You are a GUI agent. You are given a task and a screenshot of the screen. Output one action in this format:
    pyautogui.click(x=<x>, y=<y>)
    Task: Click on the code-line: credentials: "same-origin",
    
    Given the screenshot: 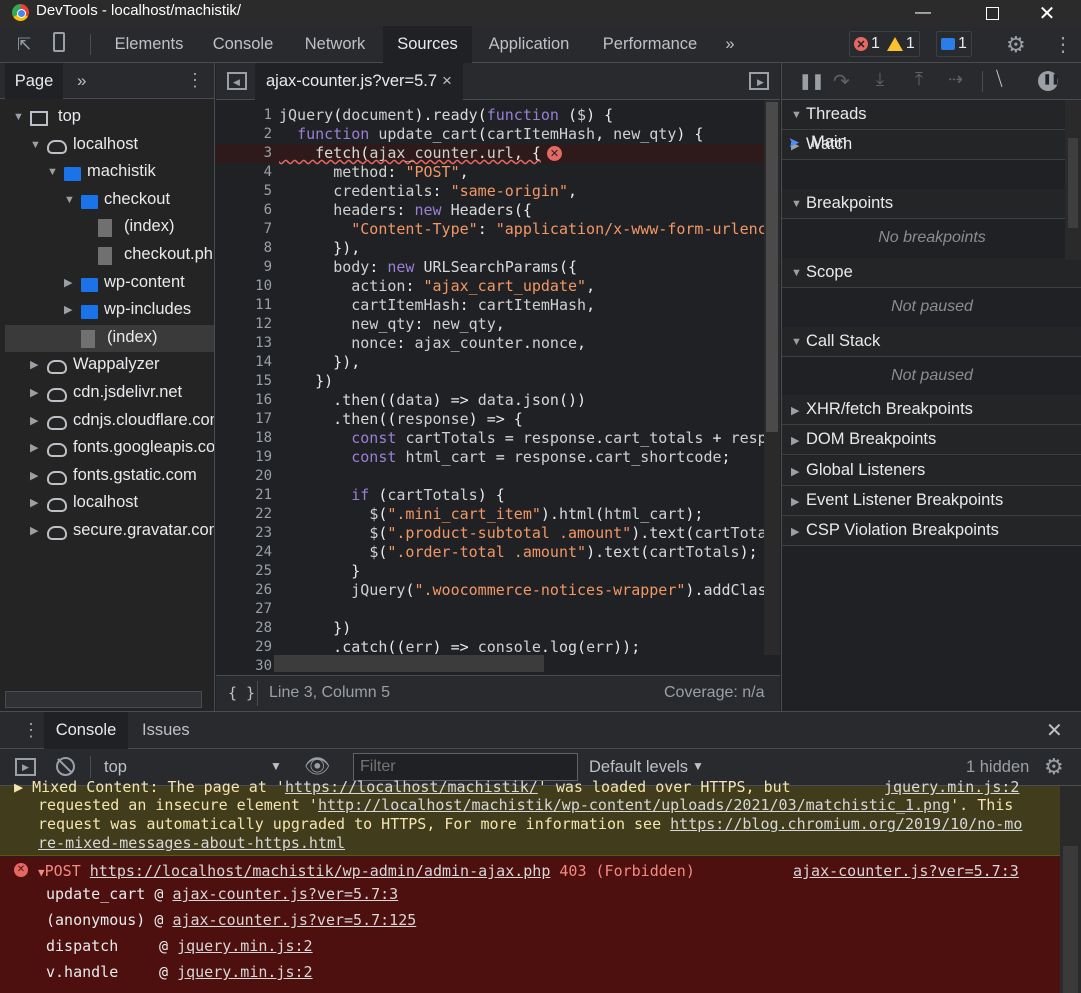 What is the action you would take?
    pyautogui.click(x=523, y=191)
    